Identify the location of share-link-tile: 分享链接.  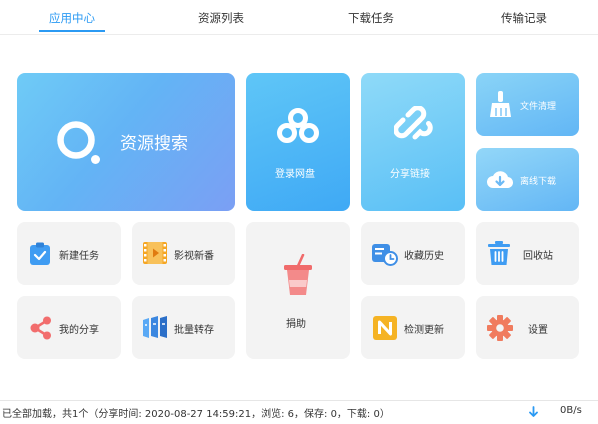
(413, 142).